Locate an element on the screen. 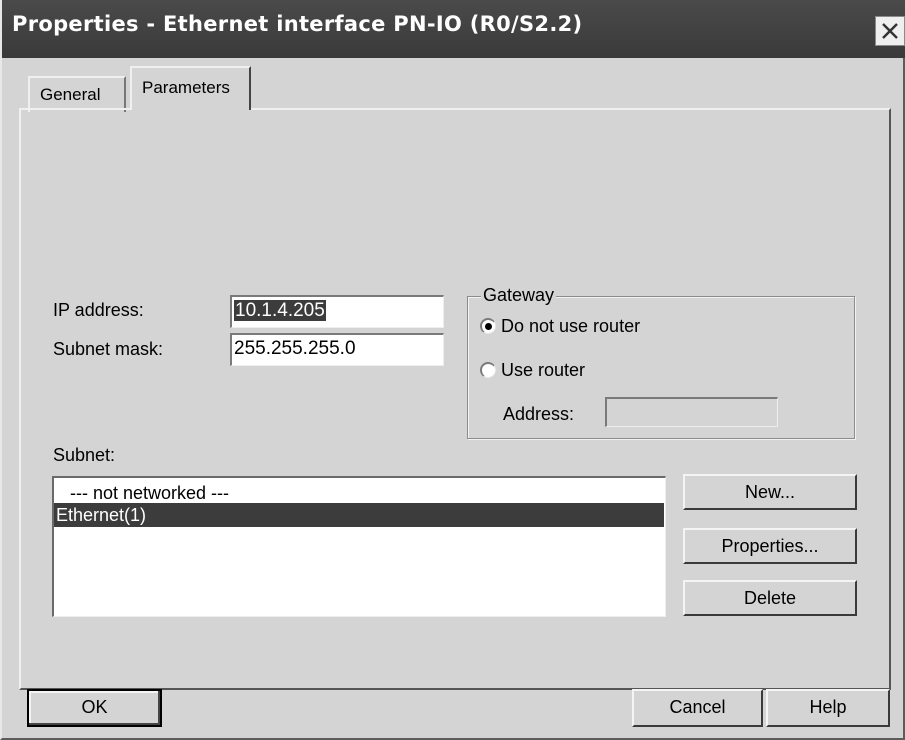 The width and height of the screenshot is (905, 740). ok-button: OK is located at coordinates (94, 708).